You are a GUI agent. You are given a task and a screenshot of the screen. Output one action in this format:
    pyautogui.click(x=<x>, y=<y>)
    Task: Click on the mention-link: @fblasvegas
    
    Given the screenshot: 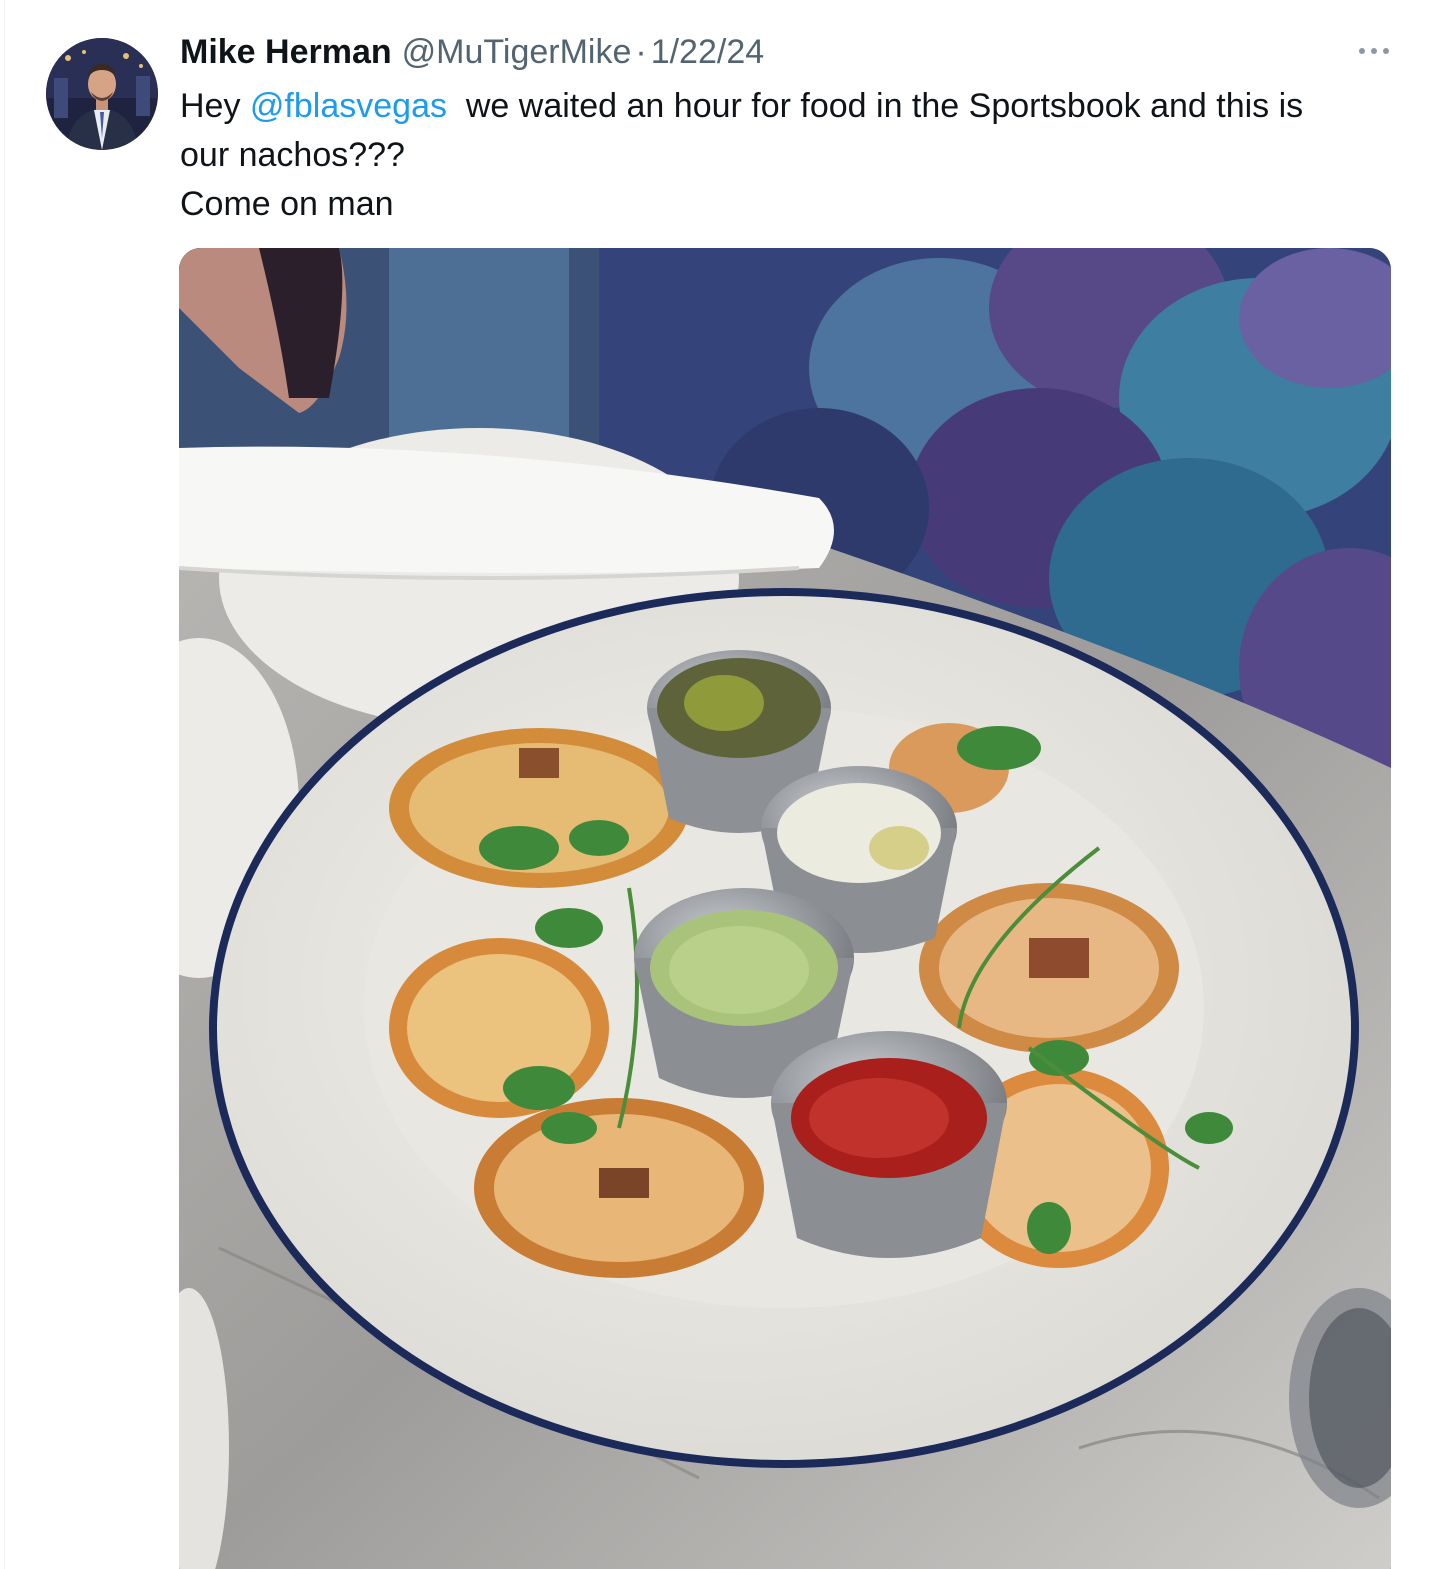 What is the action you would take?
    pyautogui.click(x=348, y=106)
    